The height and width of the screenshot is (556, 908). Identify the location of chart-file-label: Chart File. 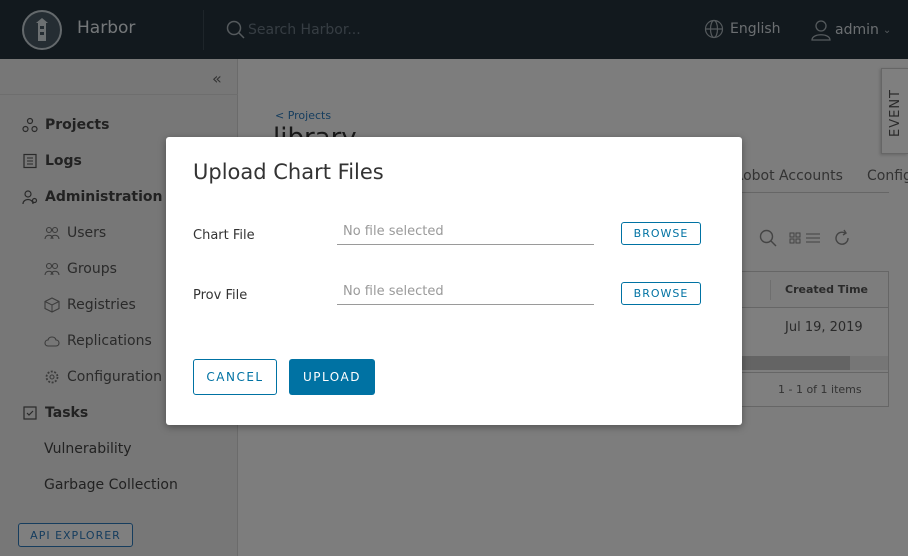
(224, 235).